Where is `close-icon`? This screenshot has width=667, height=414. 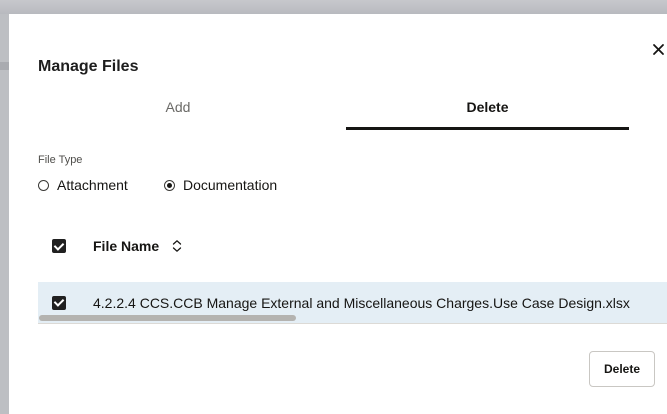 close-icon is located at coordinates (658, 50).